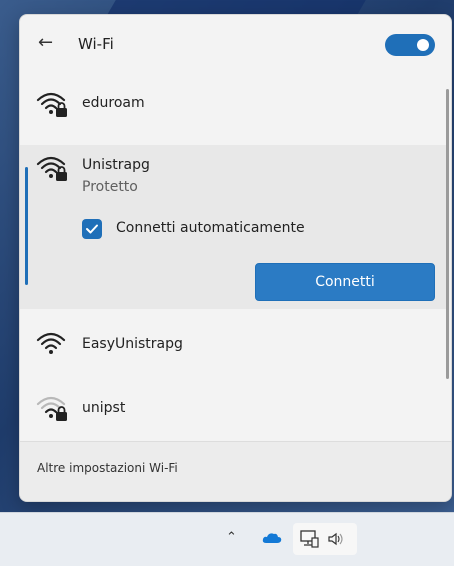  Describe the element at coordinates (96, 44) in the screenshot. I see `page-title: Wi-Fi` at that location.